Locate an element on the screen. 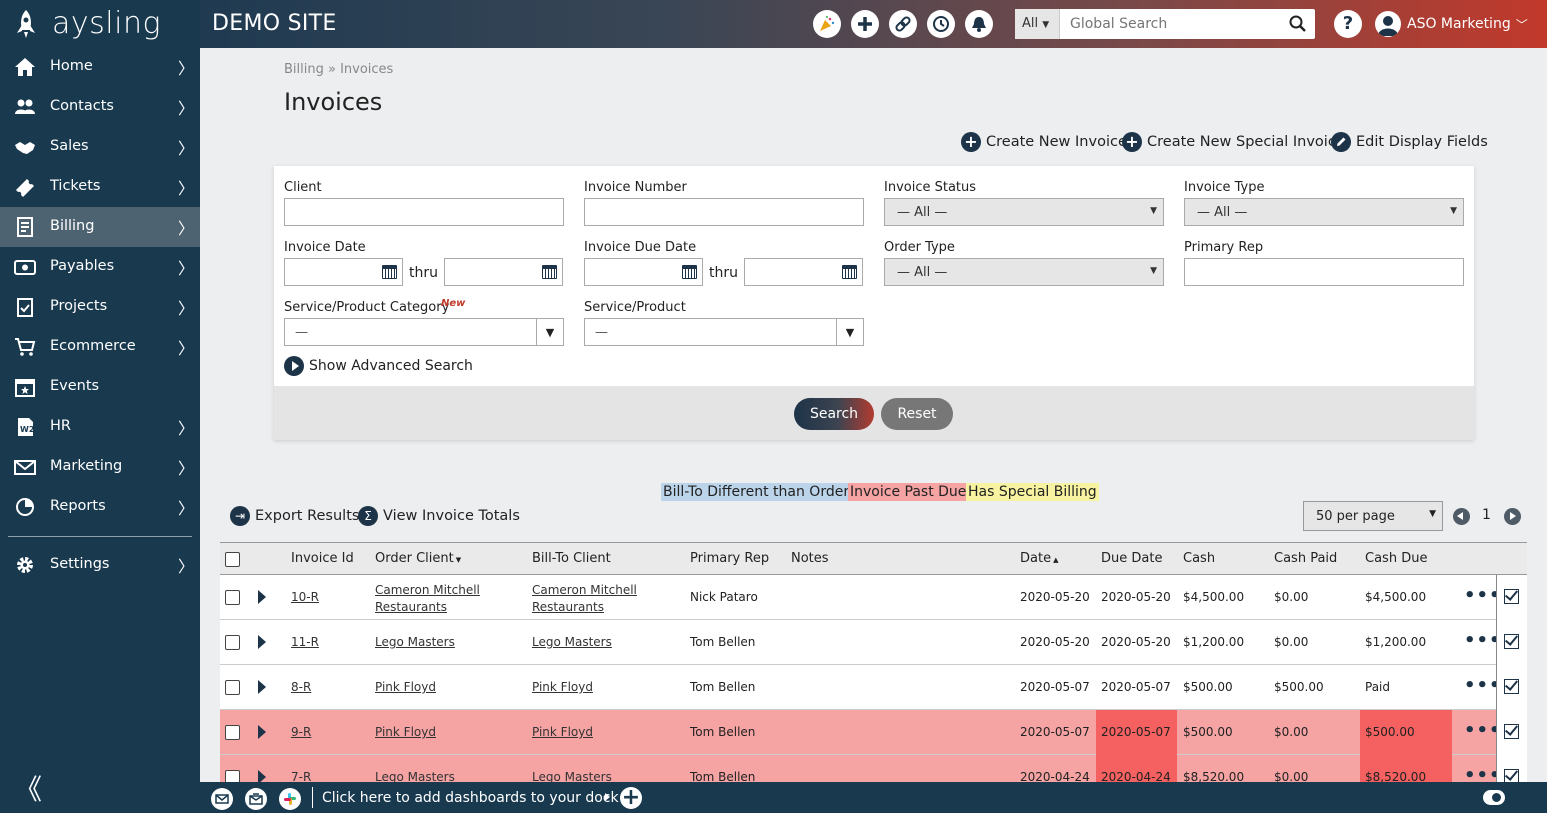 The width and height of the screenshot is (1547, 813). edit-display-fields-button: Edit Display Fields is located at coordinates (1409, 142).